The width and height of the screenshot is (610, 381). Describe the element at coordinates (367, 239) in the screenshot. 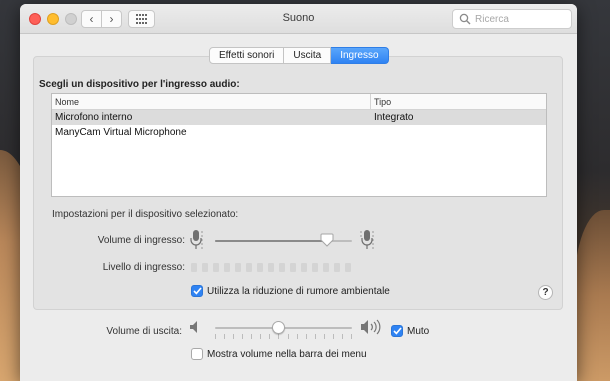

I see `microphone-high-icon` at that location.